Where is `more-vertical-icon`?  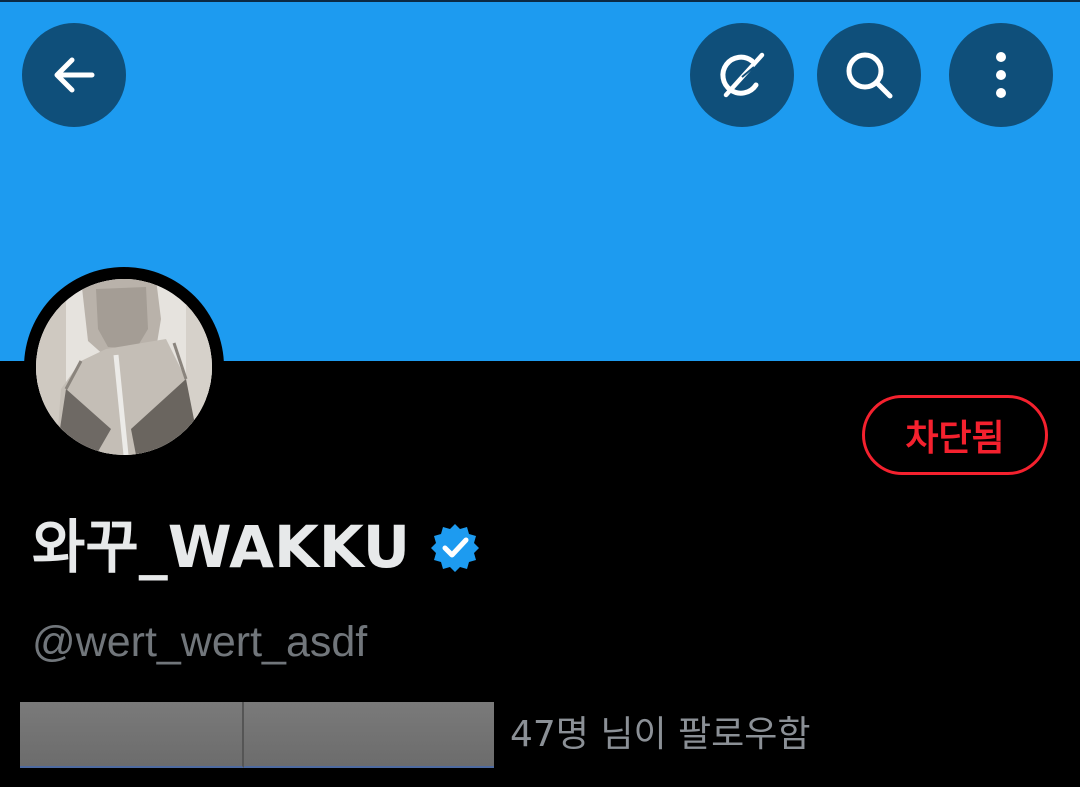
more-vertical-icon is located at coordinates (1001, 75).